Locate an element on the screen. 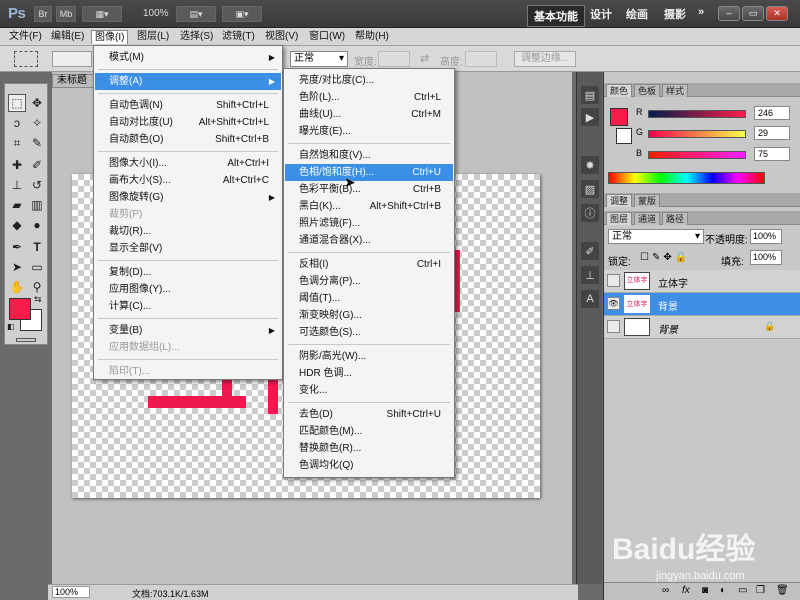  eyedropper-icon: ✎ is located at coordinates (37, 143).